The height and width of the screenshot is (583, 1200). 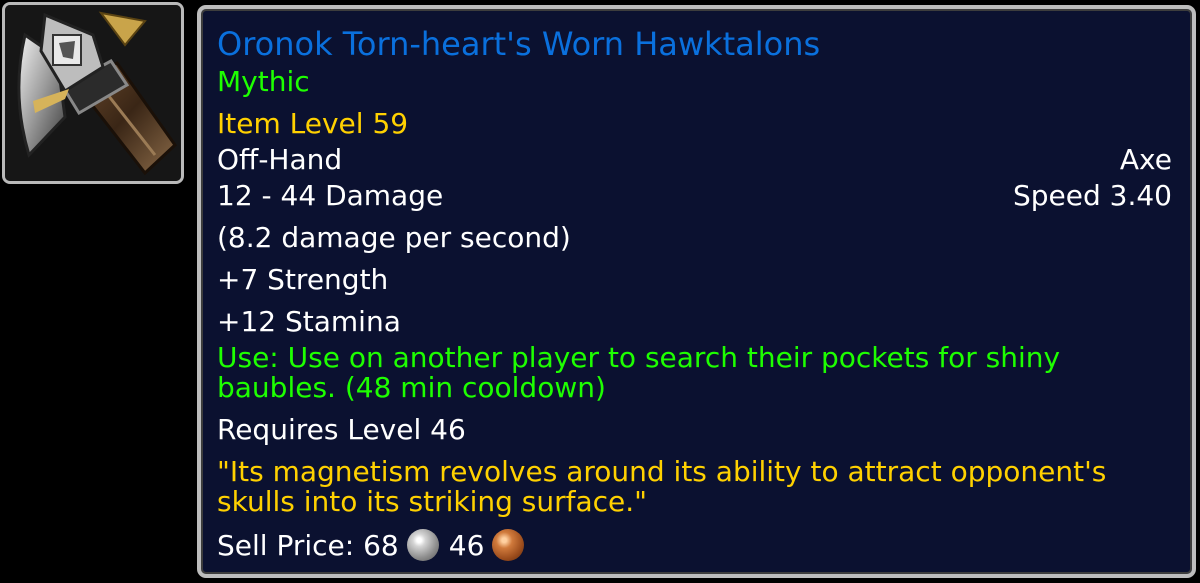 What do you see at coordinates (381, 545) in the screenshot?
I see `sell-price-silver: 68` at bounding box center [381, 545].